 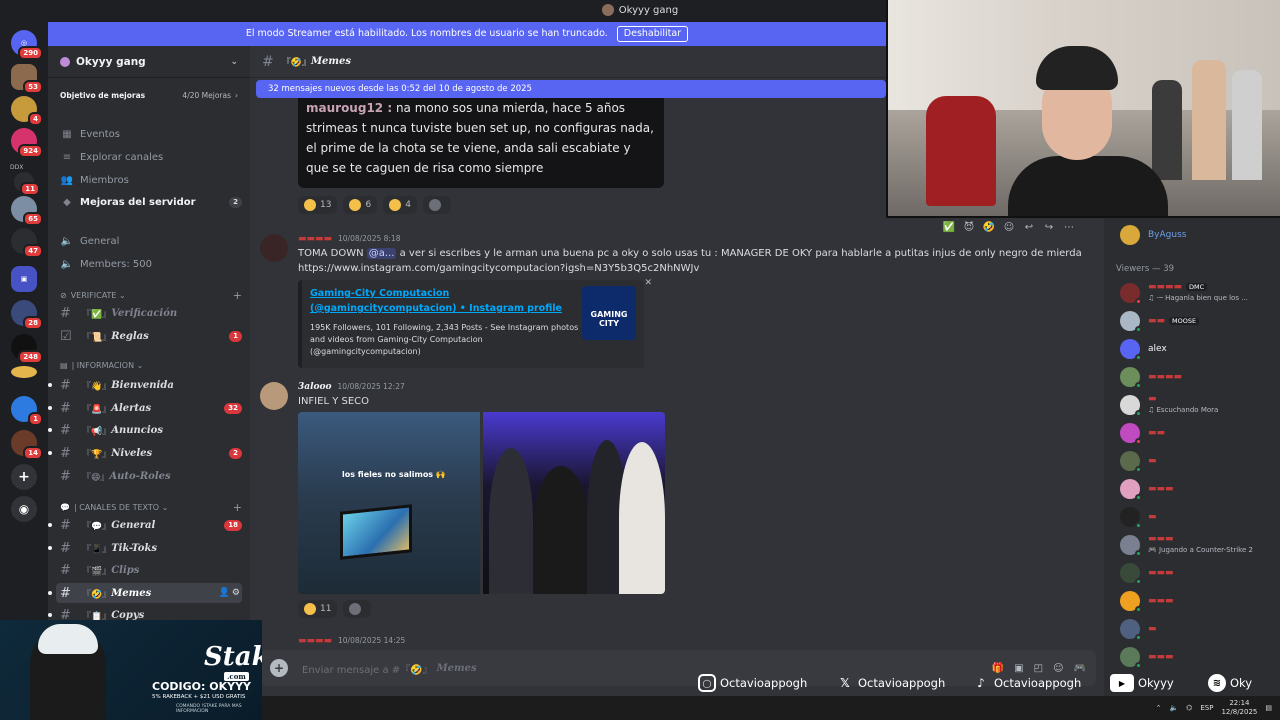 I want to click on channel-alertas: # 『🚨』 Alertas 32, so click(x=145, y=408).